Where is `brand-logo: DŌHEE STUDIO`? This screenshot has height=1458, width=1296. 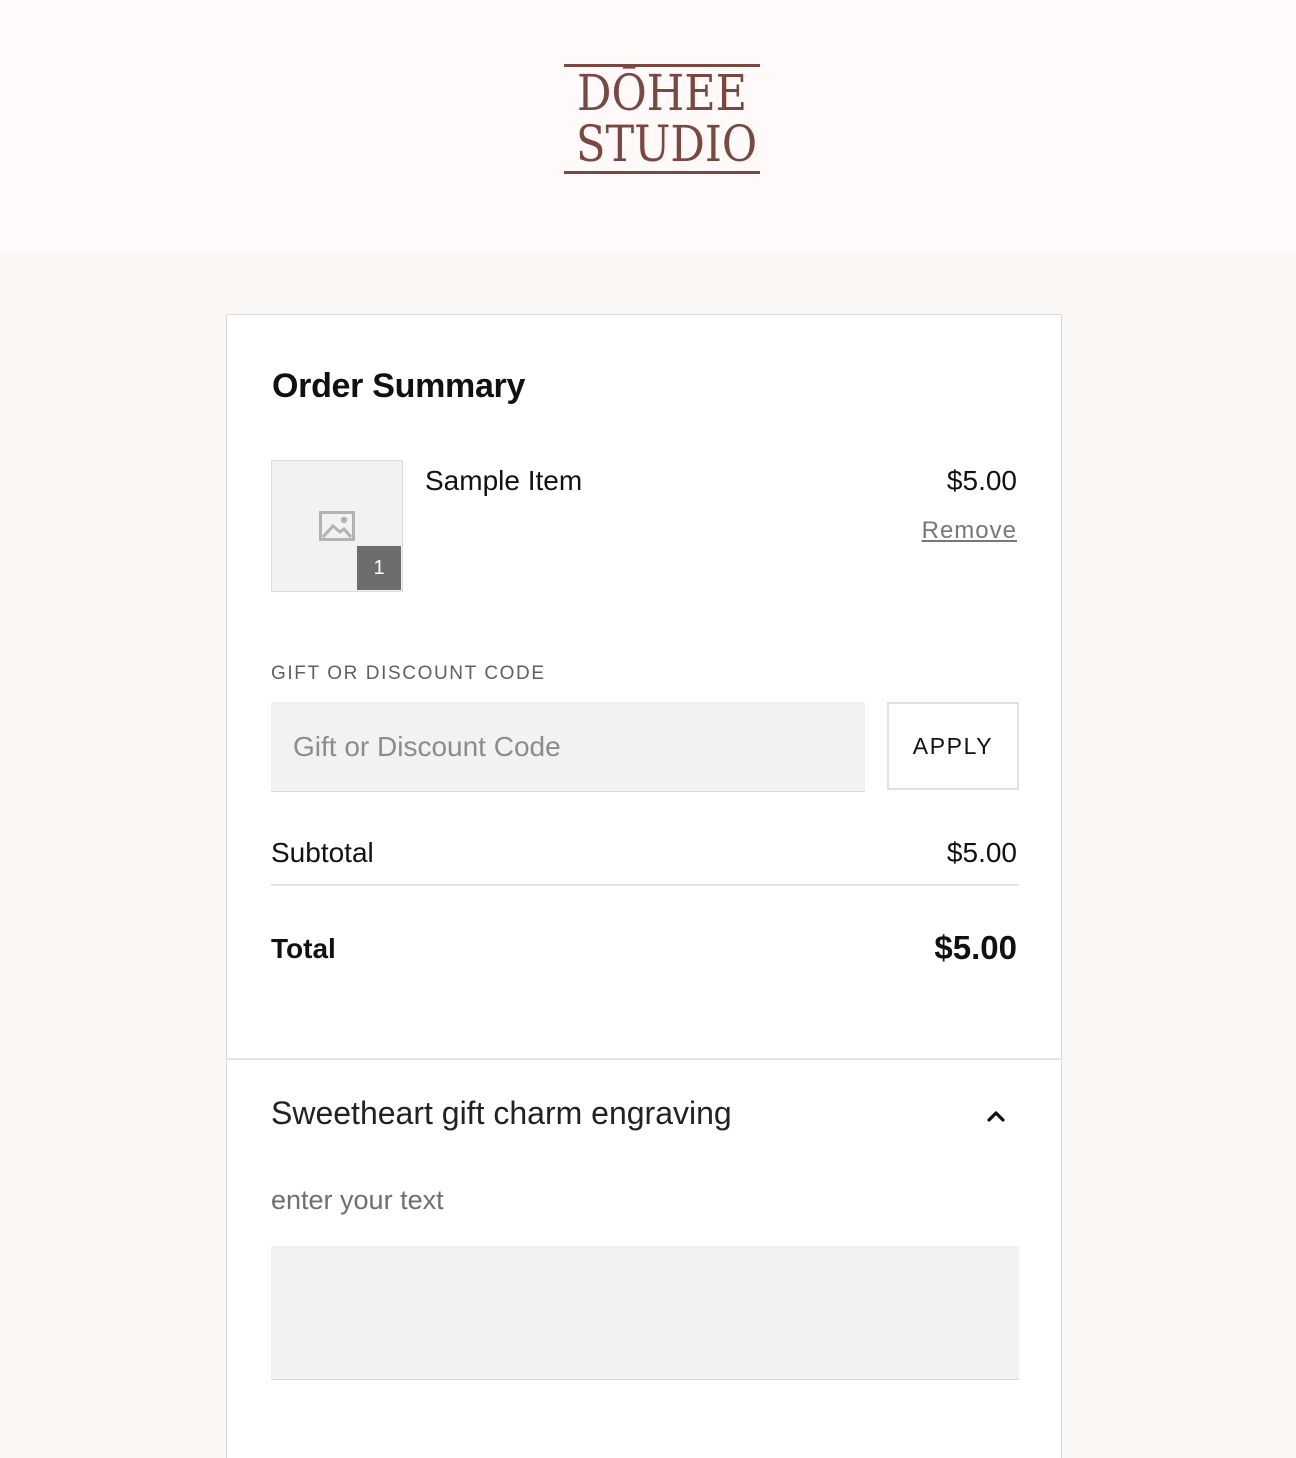 brand-logo: DŌHEE STUDIO is located at coordinates (662, 120).